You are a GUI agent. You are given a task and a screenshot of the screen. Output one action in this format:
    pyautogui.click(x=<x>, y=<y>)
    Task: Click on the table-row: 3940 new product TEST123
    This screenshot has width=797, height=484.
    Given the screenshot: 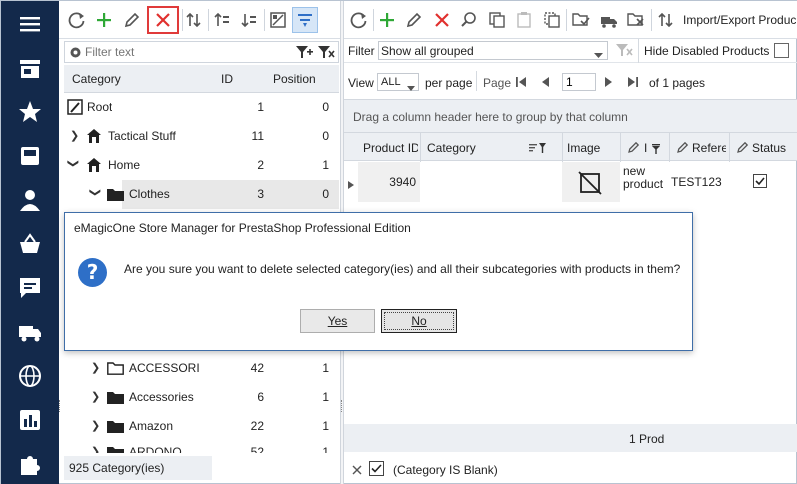 What is the action you would take?
    pyautogui.click(x=570, y=182)
    